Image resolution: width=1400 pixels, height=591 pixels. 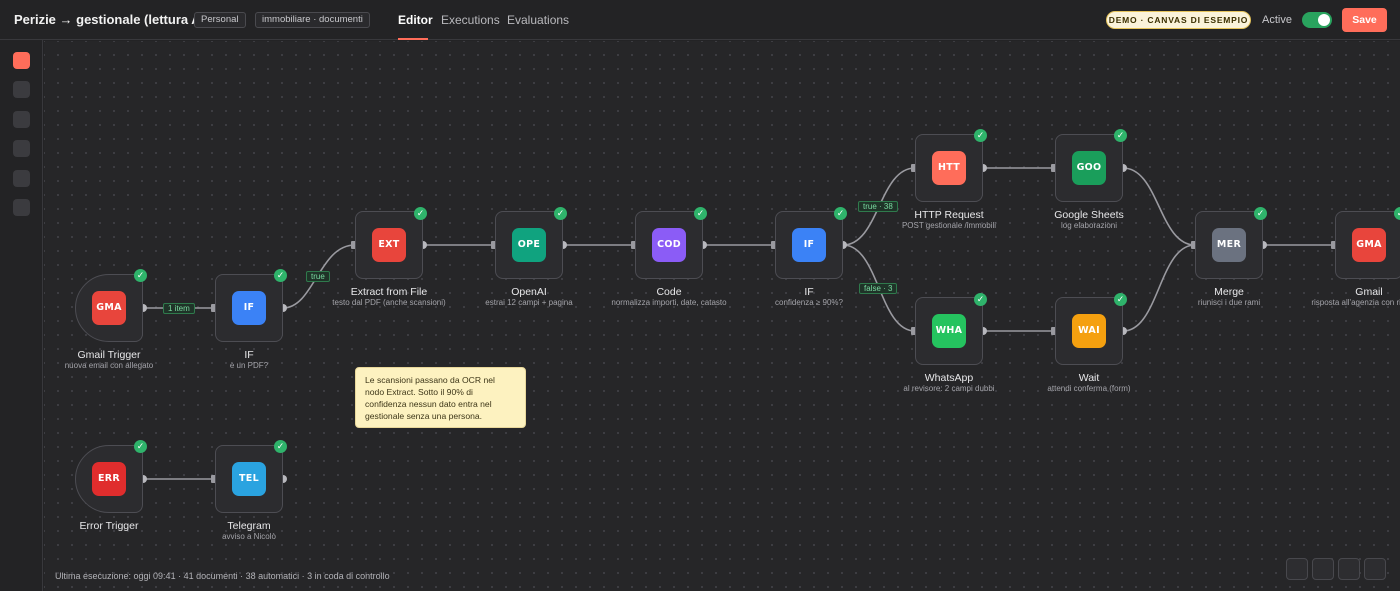 I want to click on wait-icon: WAI, so click(x=1089, y=331).